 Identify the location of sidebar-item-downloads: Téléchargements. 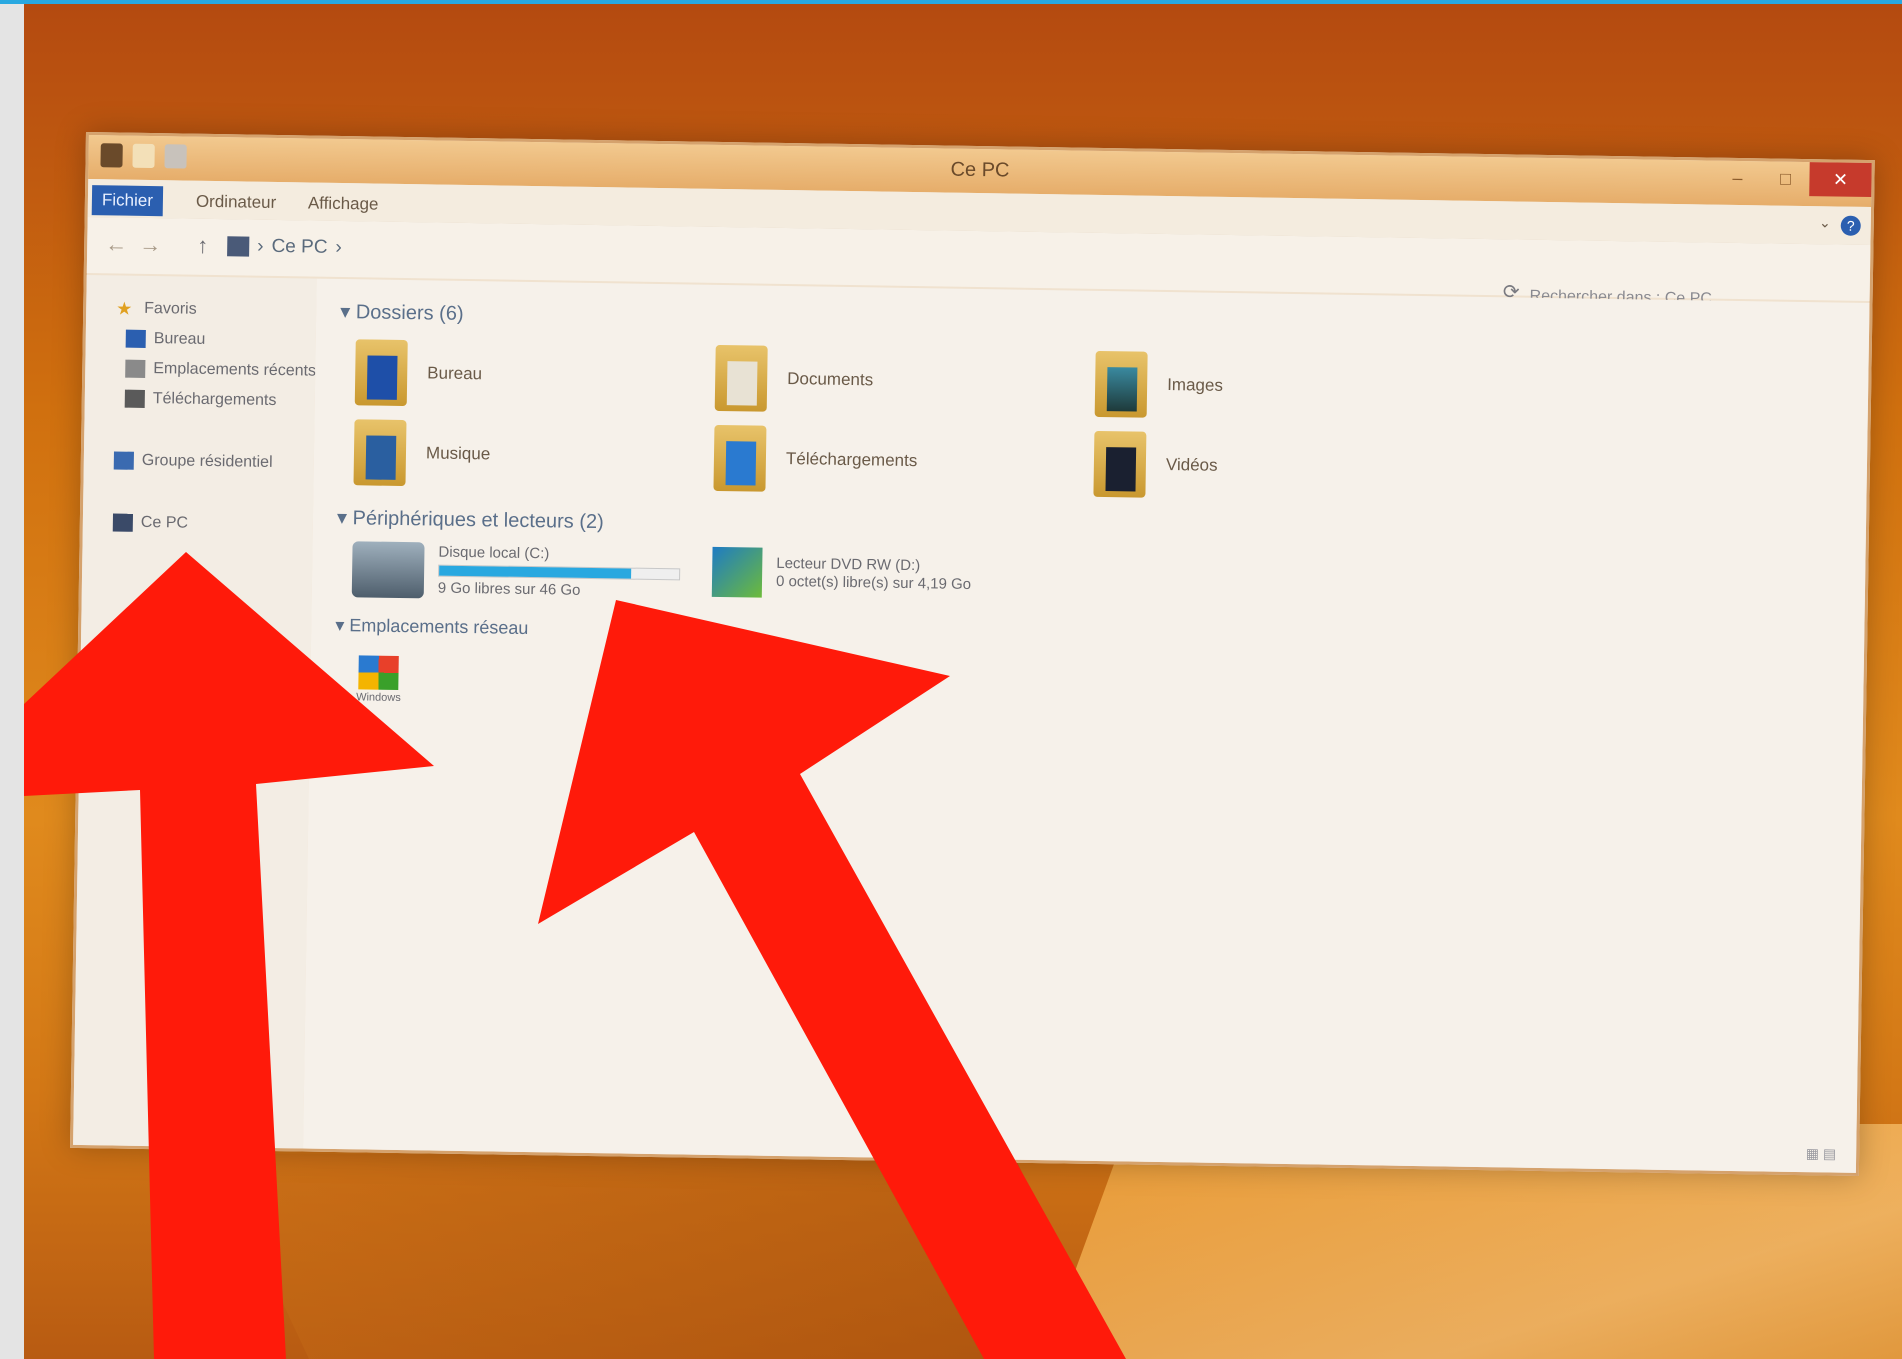
(200, 399).